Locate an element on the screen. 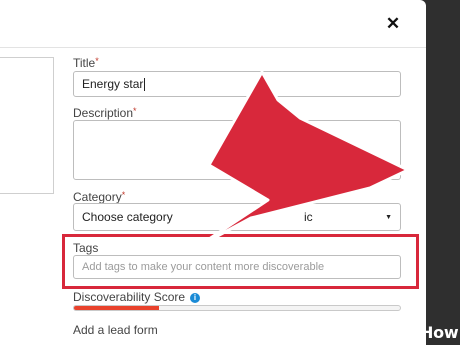 This screenshot has height=345, width=460. category-label: Category* is located at coordinates (99, 197).